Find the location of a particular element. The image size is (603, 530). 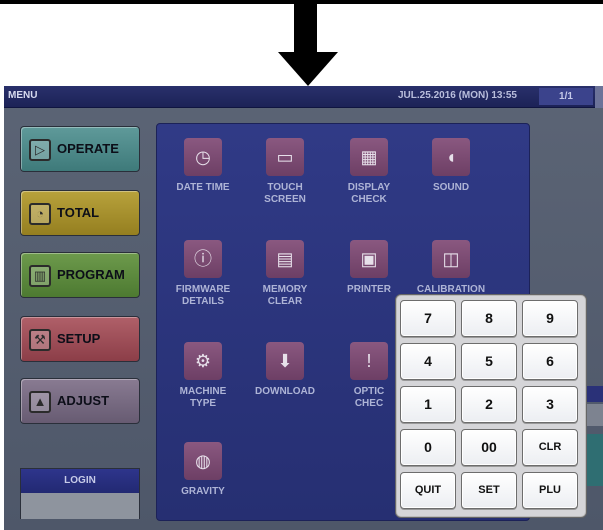

key-2: 2 is located at coordinates (489, 404).